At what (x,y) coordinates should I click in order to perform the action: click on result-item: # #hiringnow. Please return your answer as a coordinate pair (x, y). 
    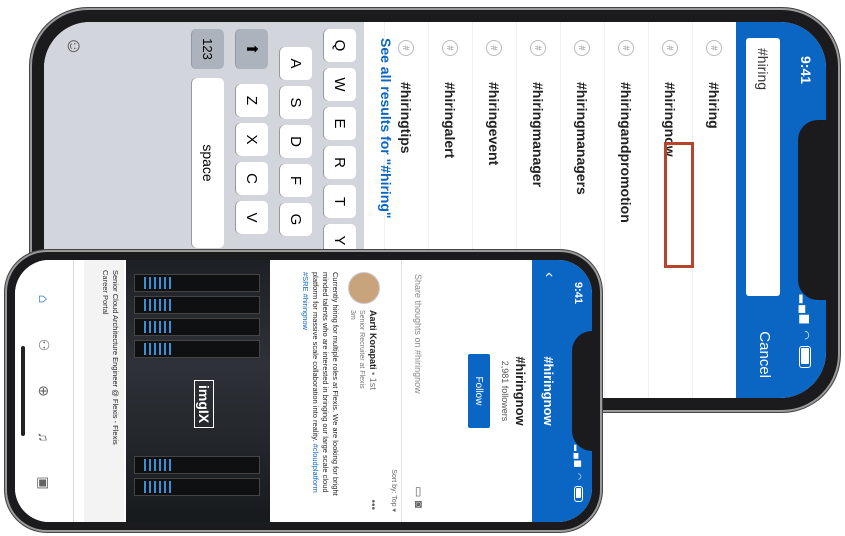
    Looking at the image, I should click on (670, 210).